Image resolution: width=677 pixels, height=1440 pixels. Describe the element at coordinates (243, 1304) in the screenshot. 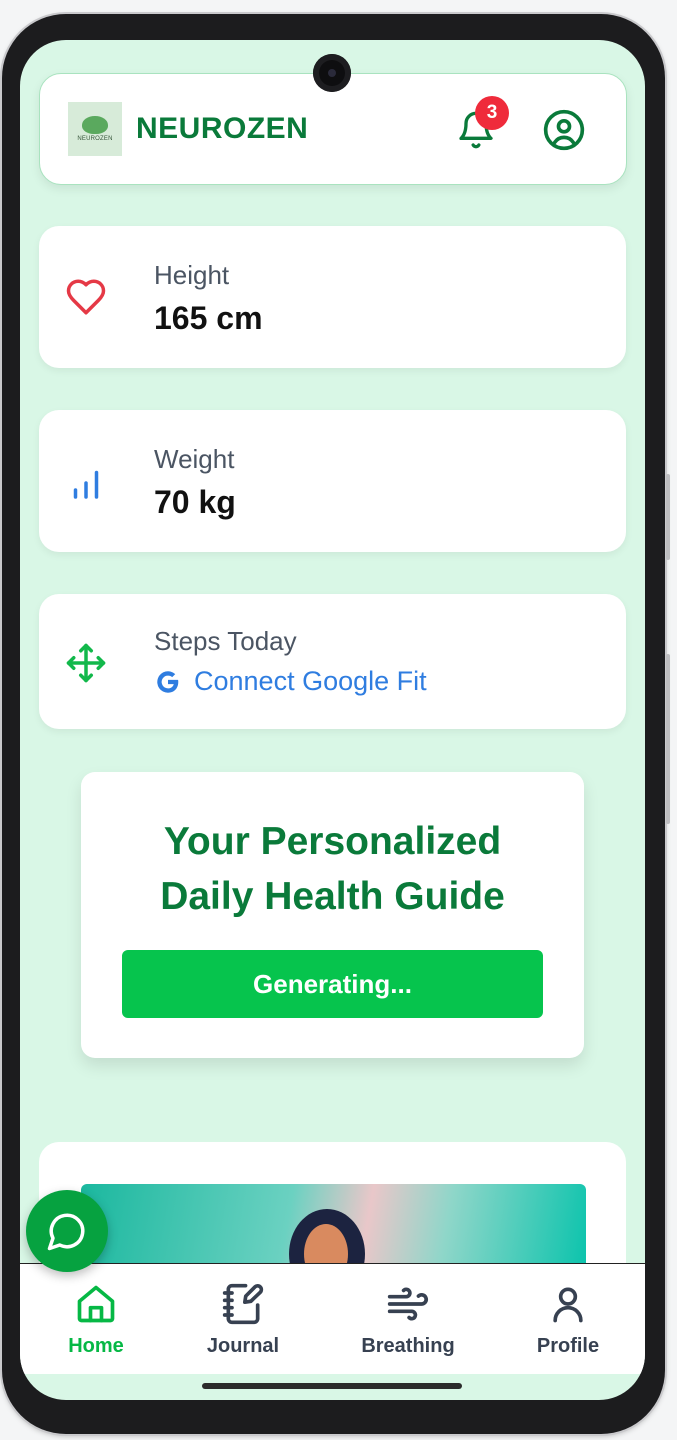

I see `journal-icon` at that location.